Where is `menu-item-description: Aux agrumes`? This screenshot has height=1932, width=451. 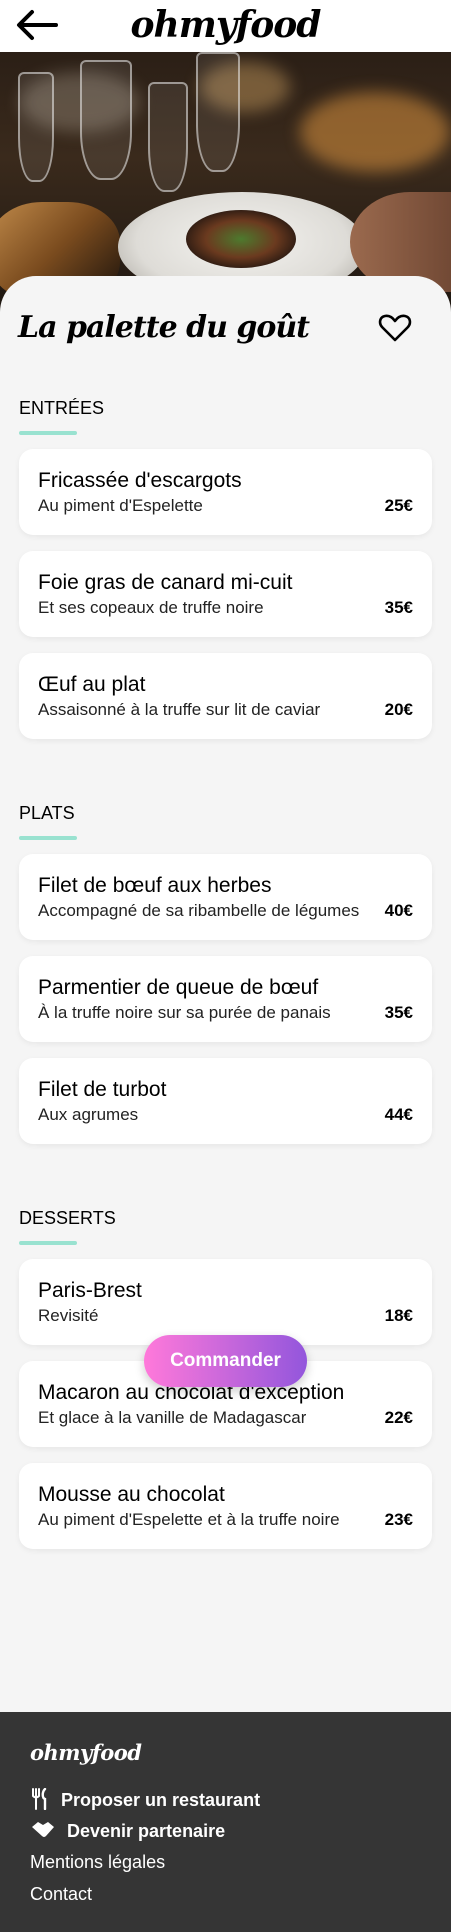 menu-item-description: Aux agrumes is located at coordinates (88, 1114).